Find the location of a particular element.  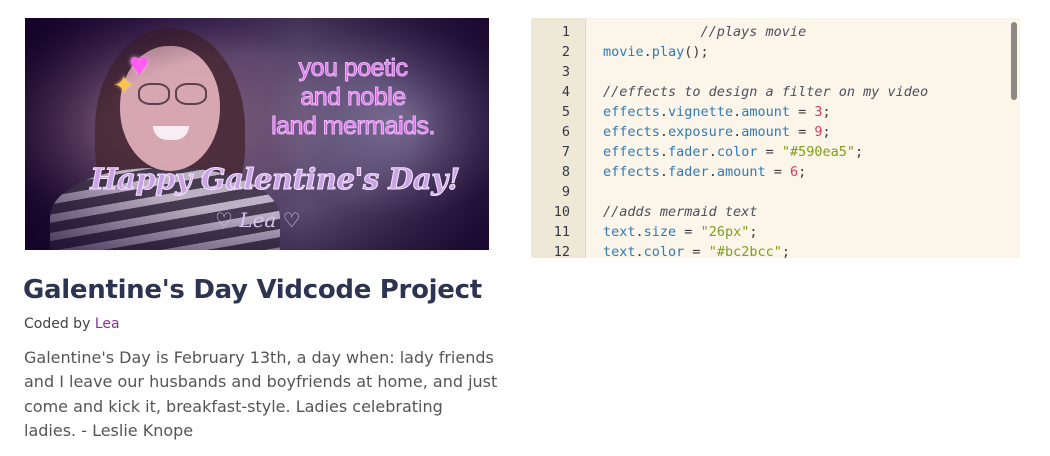

code-text: text.color = "#bc2bcc"; is located at coordinates (696, 250).